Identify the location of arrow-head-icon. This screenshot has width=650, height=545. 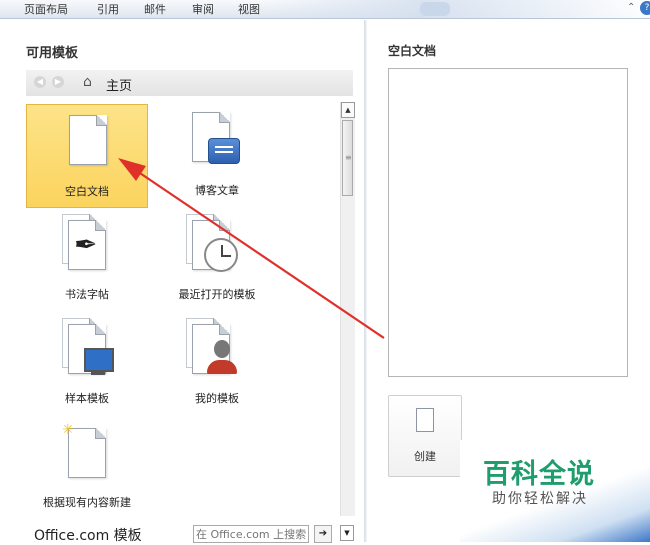
(132, 169).